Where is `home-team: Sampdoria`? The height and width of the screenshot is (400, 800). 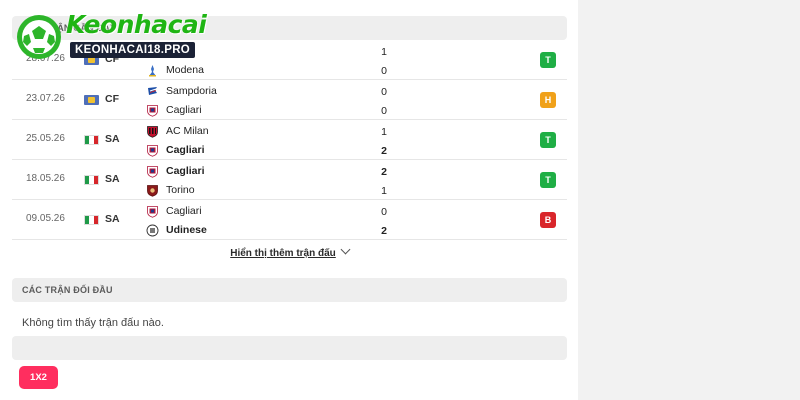
home-team: Sampdoria is located at coordinates (181, 91).